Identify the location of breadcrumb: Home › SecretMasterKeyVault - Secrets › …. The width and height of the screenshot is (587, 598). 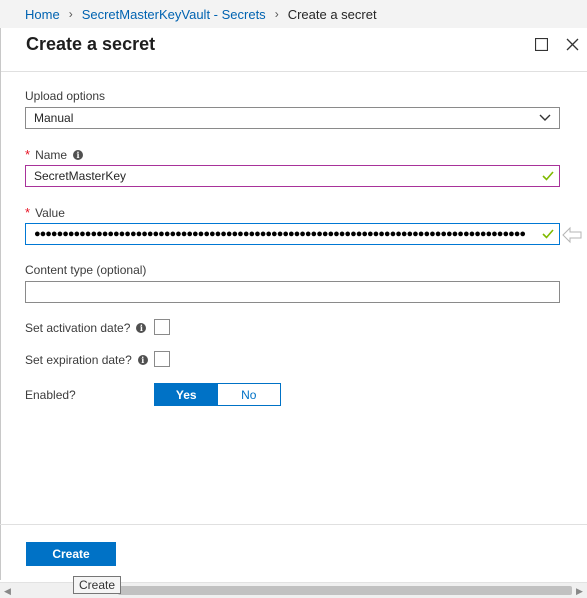
(293, 14).